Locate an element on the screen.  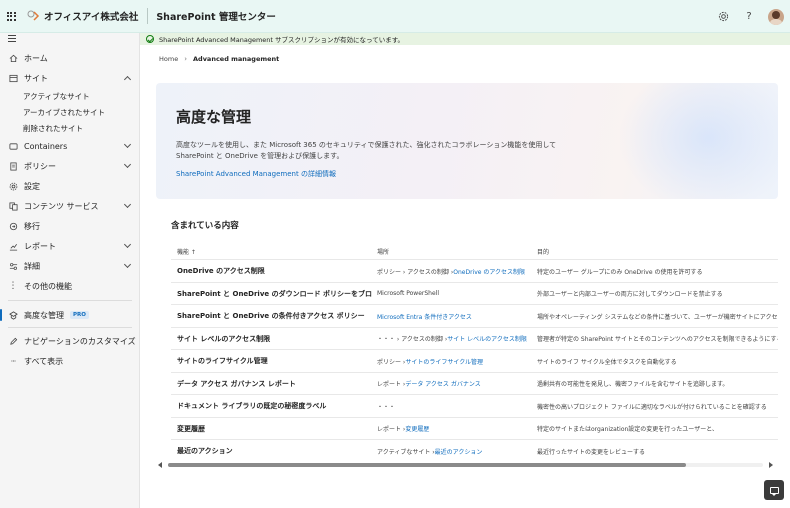
sidebar-item-label: 詳細 is located at coordinates (32, 266).